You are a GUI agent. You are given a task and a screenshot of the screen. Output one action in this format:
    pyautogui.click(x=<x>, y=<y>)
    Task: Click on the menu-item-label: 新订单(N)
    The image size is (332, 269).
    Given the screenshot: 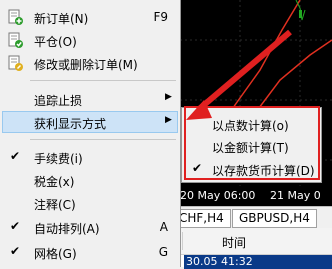 What is the action you would take?
    pyautogui.click(x=61, y=19)
    